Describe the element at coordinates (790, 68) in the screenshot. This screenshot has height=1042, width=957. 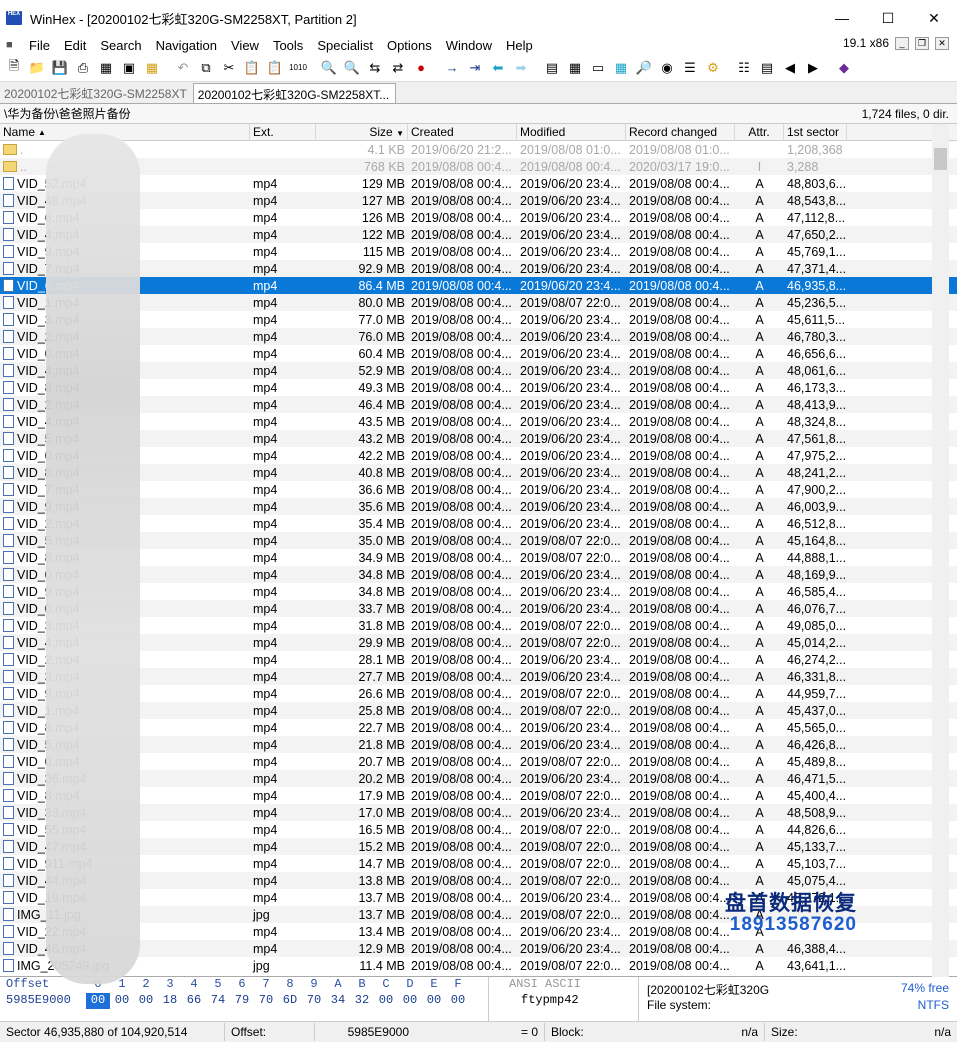
I see `prev-icon: ◀` at that location.